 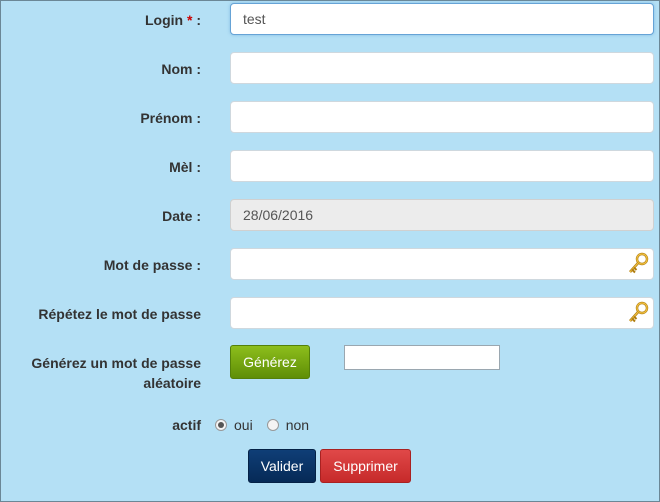 What do you see at coordinates (170, 118) in the screenshot?
I see `prenom-label: Prénom :` at bounding box center [170, 118].